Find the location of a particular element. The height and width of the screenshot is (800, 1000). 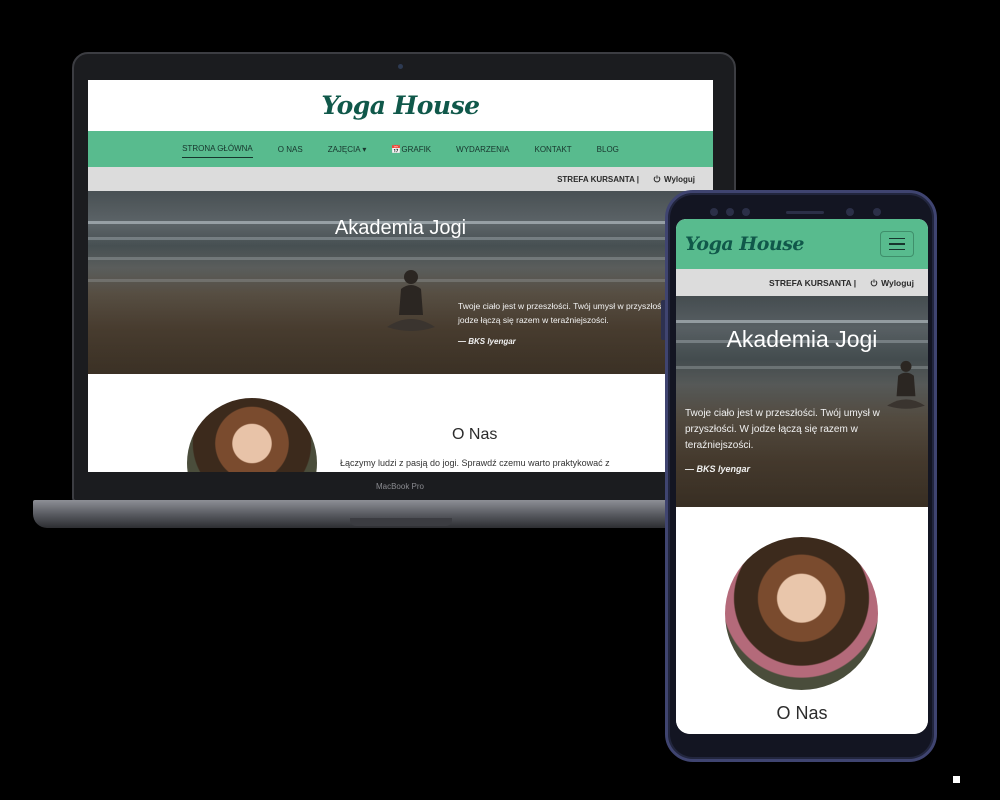

laptop-brand-label: MacBook Pro is located at coordinates (400, 486).